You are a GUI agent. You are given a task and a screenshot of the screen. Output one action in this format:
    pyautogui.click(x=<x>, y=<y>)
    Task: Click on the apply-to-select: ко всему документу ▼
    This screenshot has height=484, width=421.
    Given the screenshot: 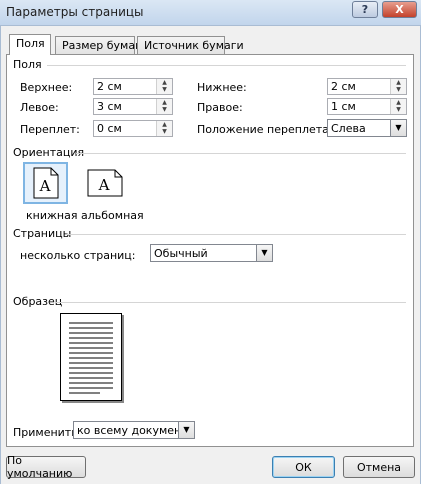 What is the action you would take?
    pyautogui.click(x=134, y=430)
    